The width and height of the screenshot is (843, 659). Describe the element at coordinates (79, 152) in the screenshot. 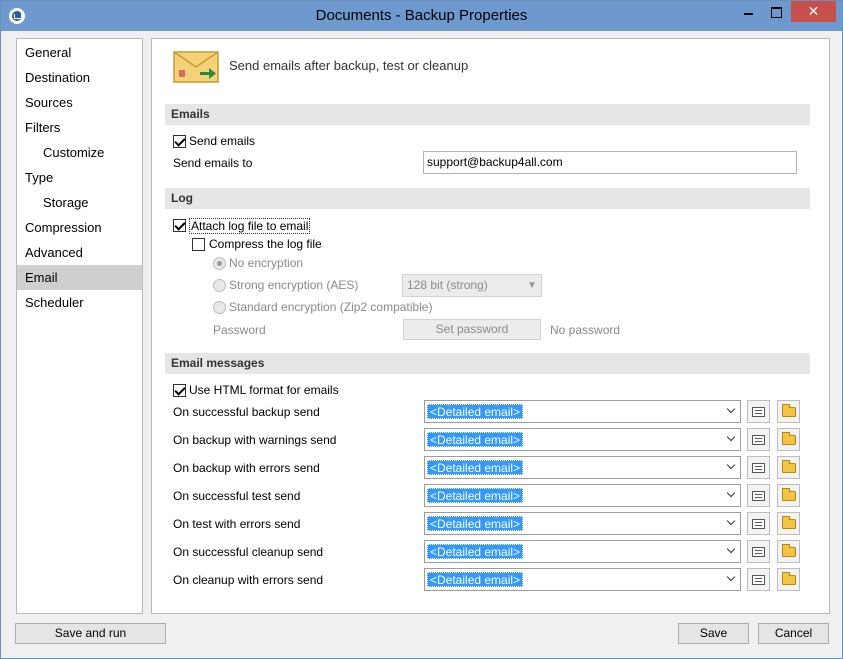

I see `nav-item-customize: Customize` at that location.